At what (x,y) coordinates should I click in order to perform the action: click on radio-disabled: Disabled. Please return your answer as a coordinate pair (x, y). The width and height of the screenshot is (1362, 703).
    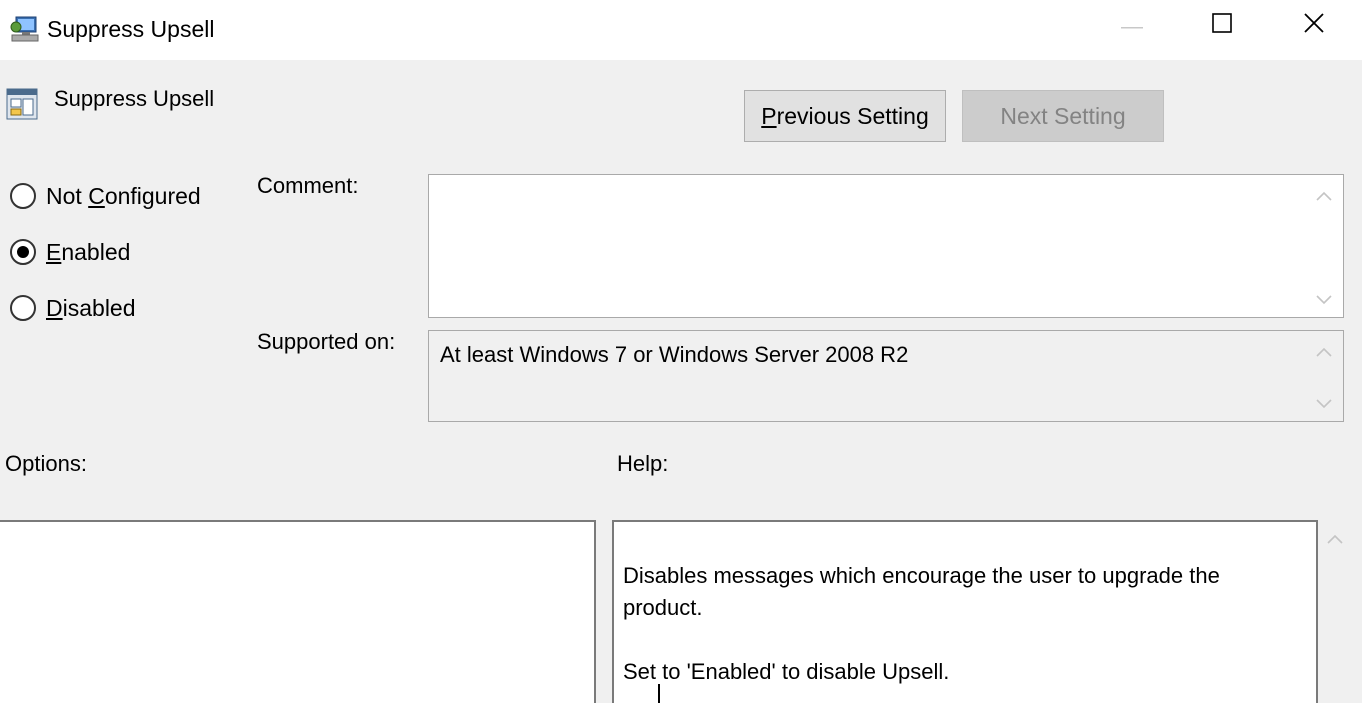
    Looking at the image, I should click on (73, 308).